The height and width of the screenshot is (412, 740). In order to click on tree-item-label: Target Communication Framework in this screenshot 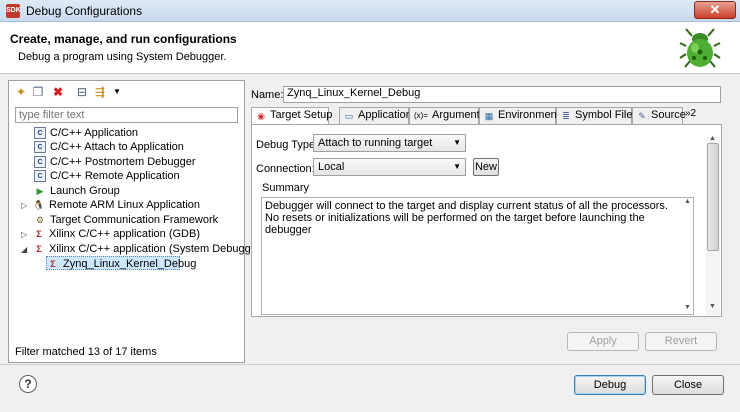, I will do `click(134, 220)`.